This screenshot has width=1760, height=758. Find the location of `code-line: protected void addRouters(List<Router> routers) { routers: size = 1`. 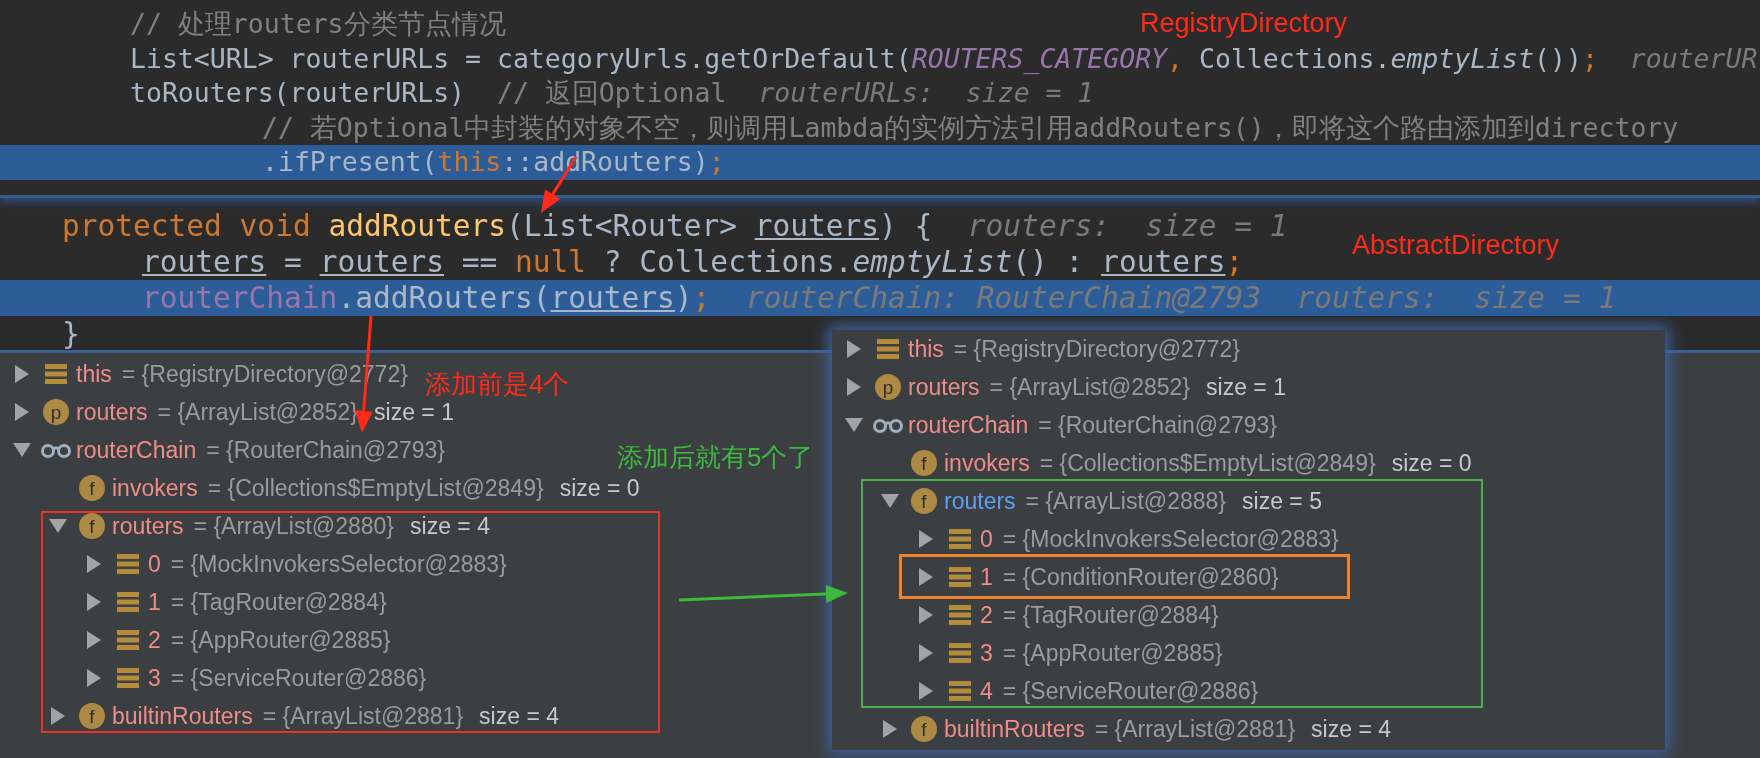

code-line: protected void addRouters(List<Router> routers) { routers: size = 1 is located at coordinates (675, 226).